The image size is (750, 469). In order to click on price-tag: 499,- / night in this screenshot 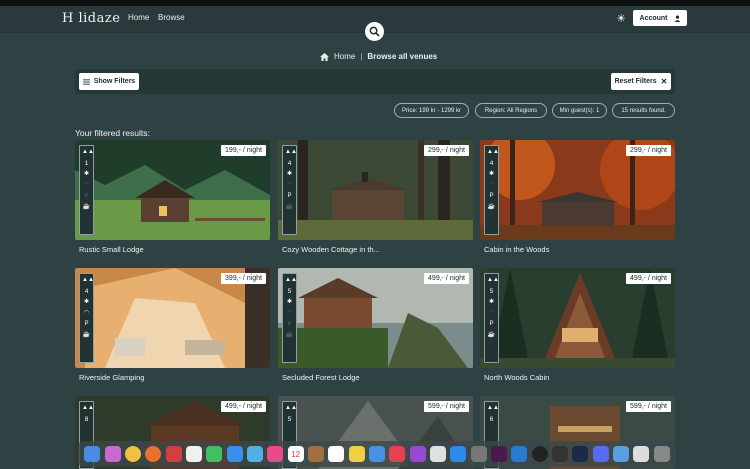, I will do `click(648, 278)`.